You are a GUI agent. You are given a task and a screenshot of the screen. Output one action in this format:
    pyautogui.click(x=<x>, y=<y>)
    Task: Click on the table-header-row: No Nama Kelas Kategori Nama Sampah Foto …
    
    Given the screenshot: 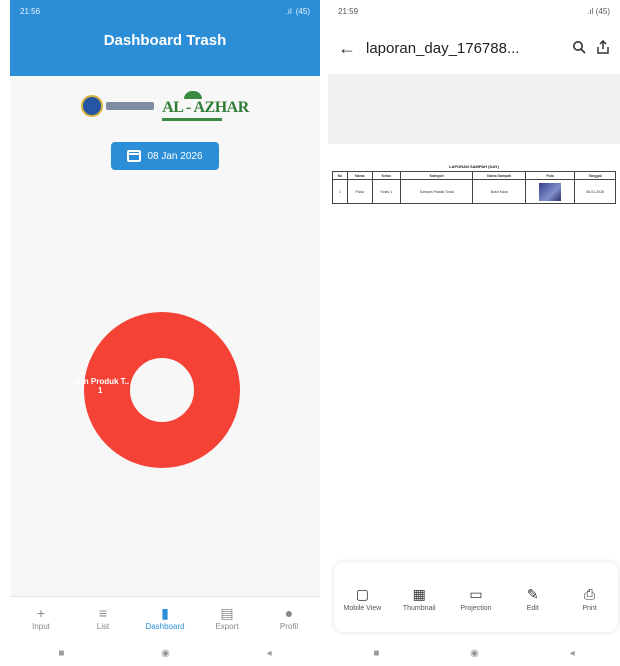 What is the action you would take?
    pyautogui.click(x=474, y=175)
    